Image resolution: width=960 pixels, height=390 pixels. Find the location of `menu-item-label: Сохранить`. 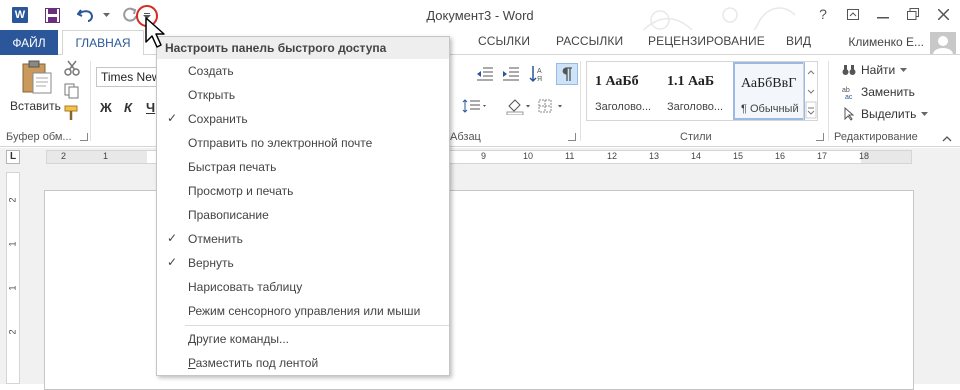

menu-item-label: Сохранить is located at coordinates (218, 119).